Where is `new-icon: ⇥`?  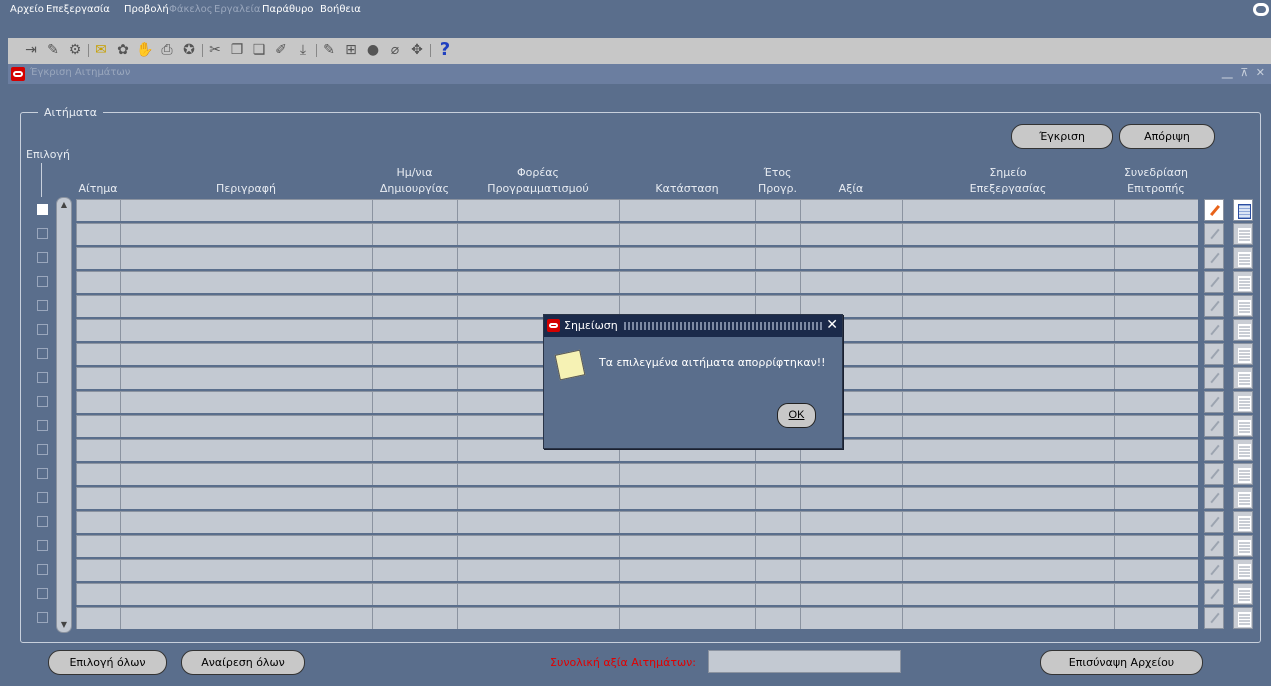 new-icon: ⇥ is located at coordinates (31, 50).